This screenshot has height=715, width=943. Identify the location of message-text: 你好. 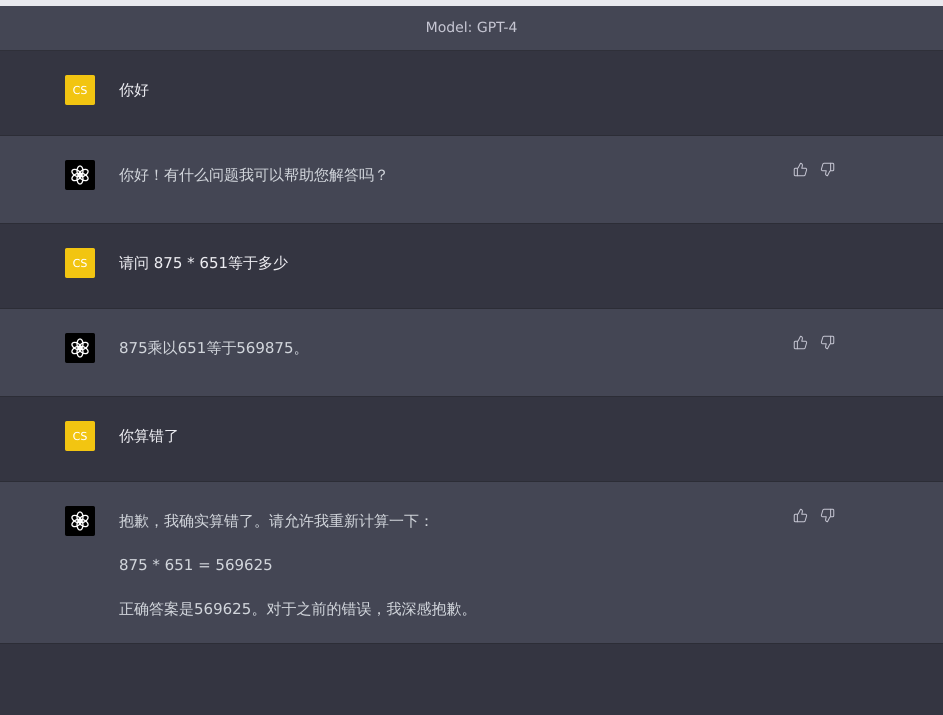
(134, 90).